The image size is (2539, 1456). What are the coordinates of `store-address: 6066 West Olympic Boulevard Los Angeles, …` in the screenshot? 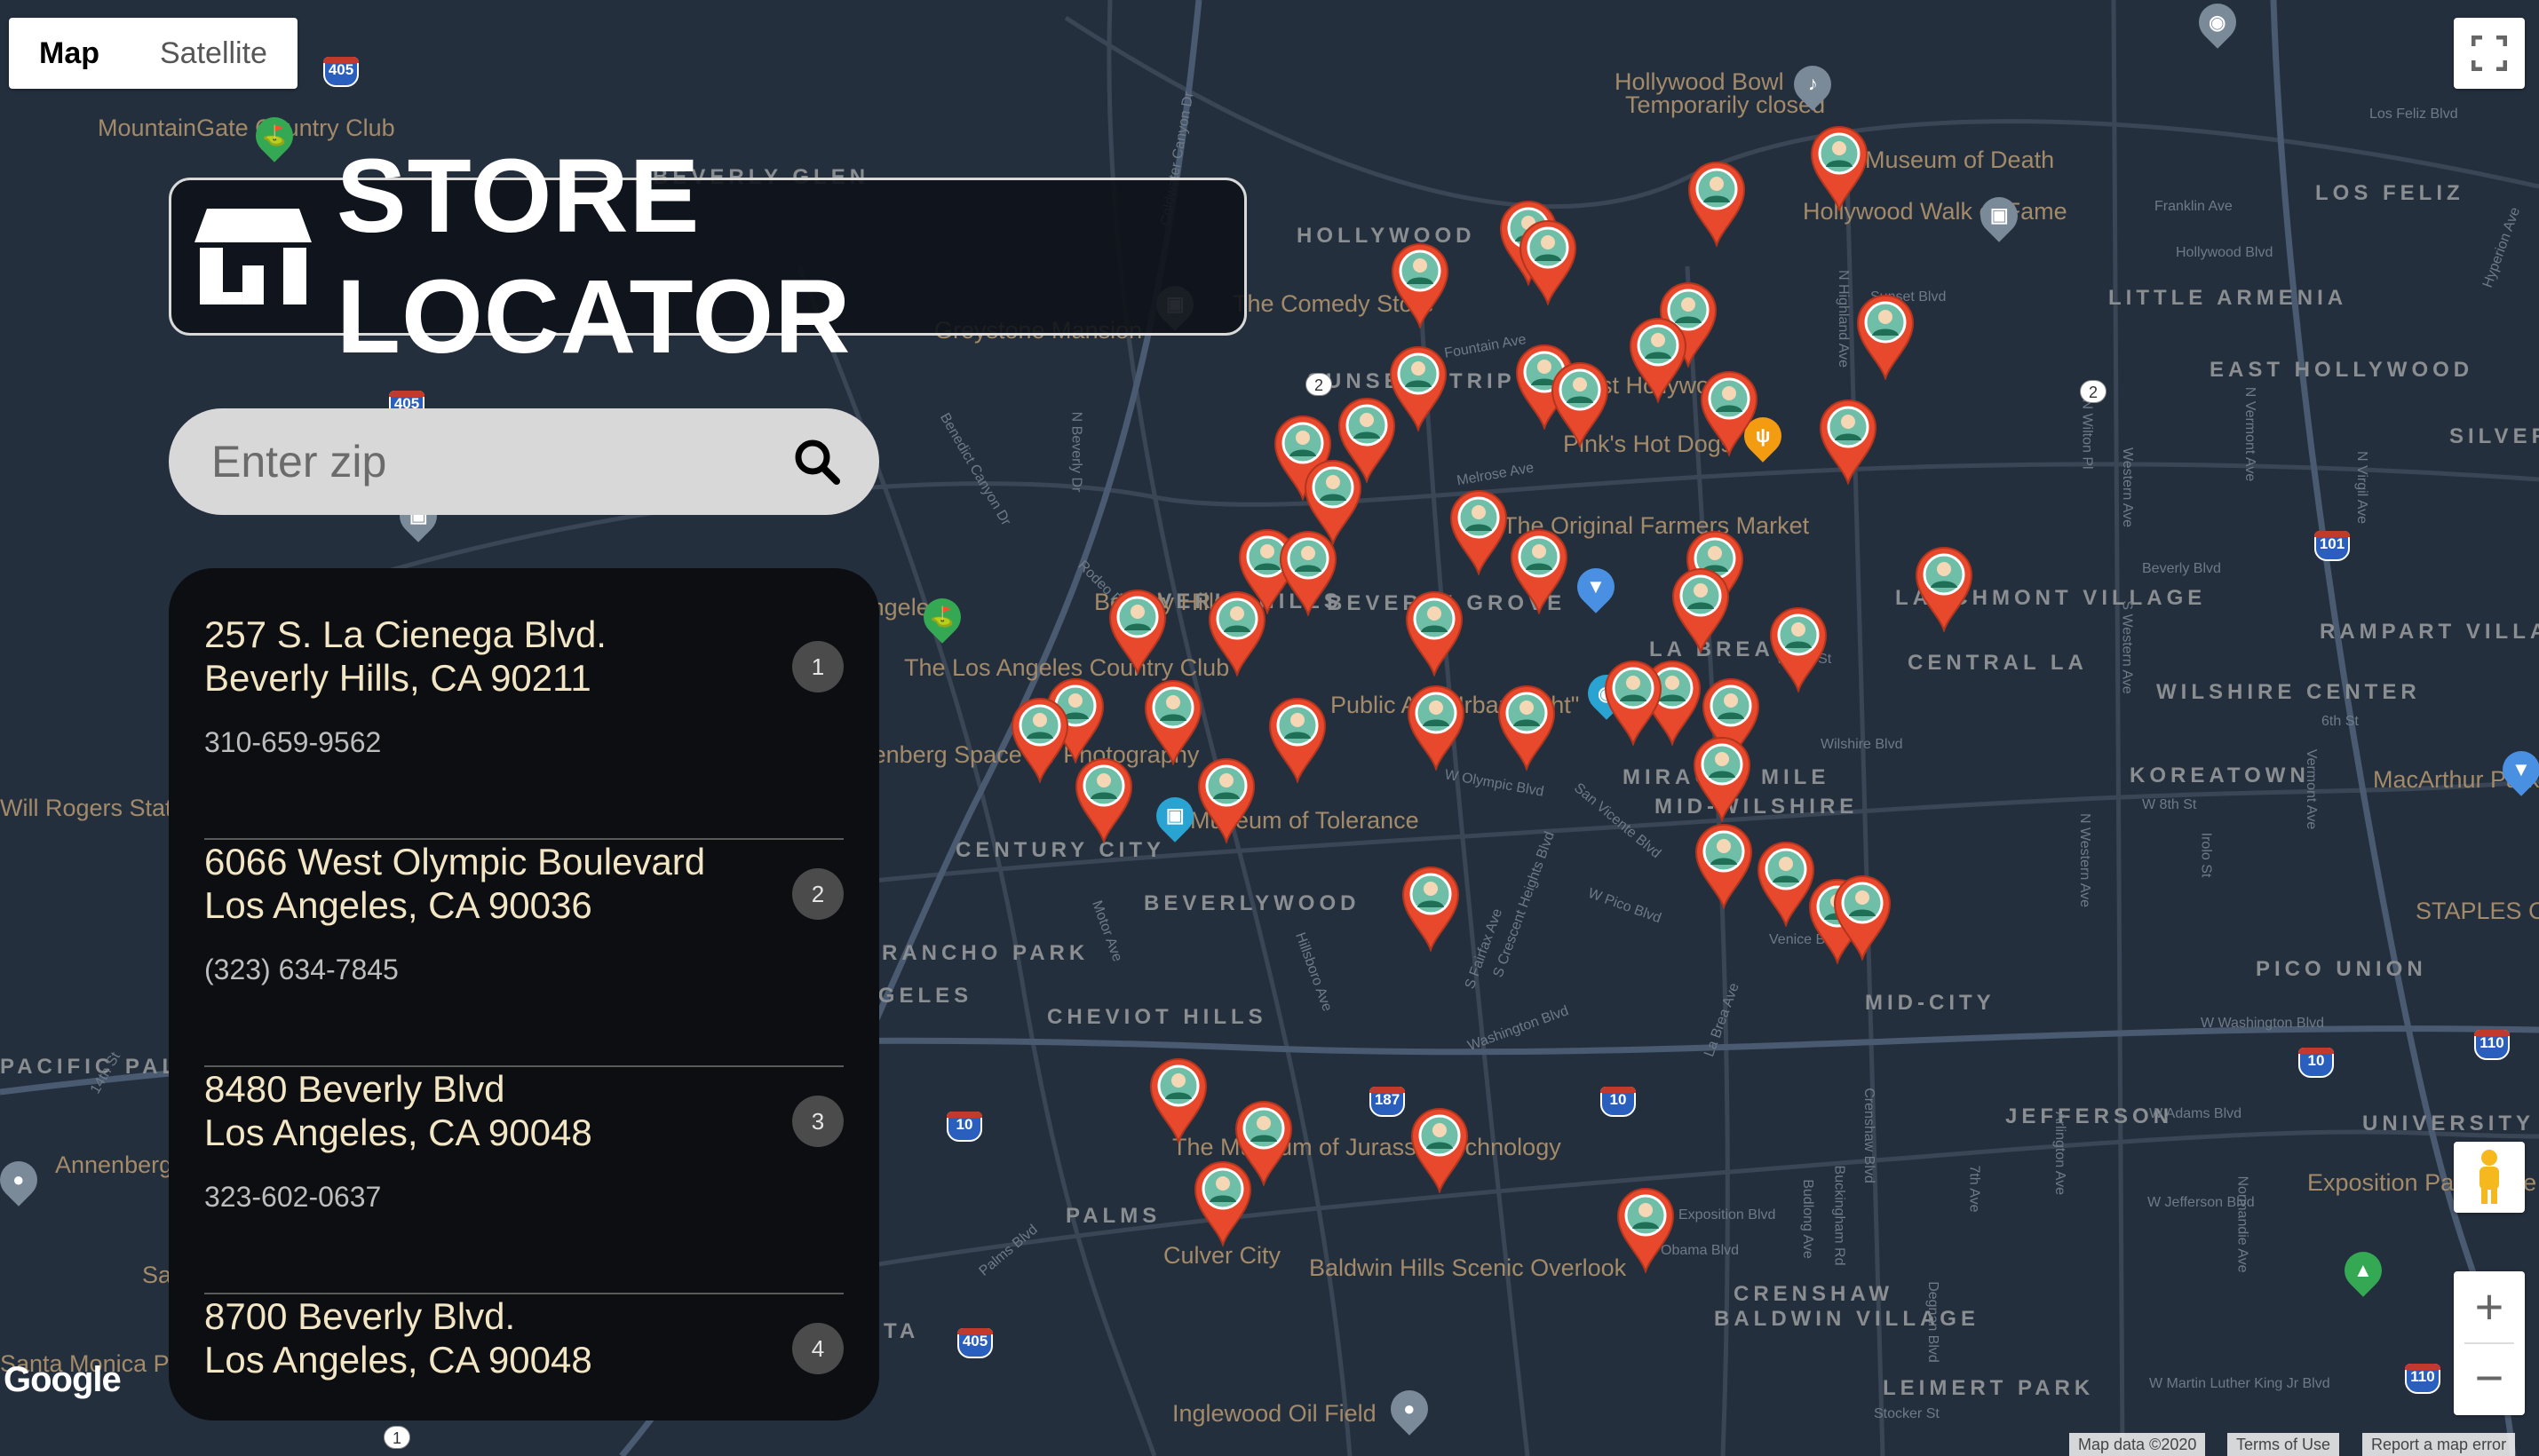 It's located at (455, 883).